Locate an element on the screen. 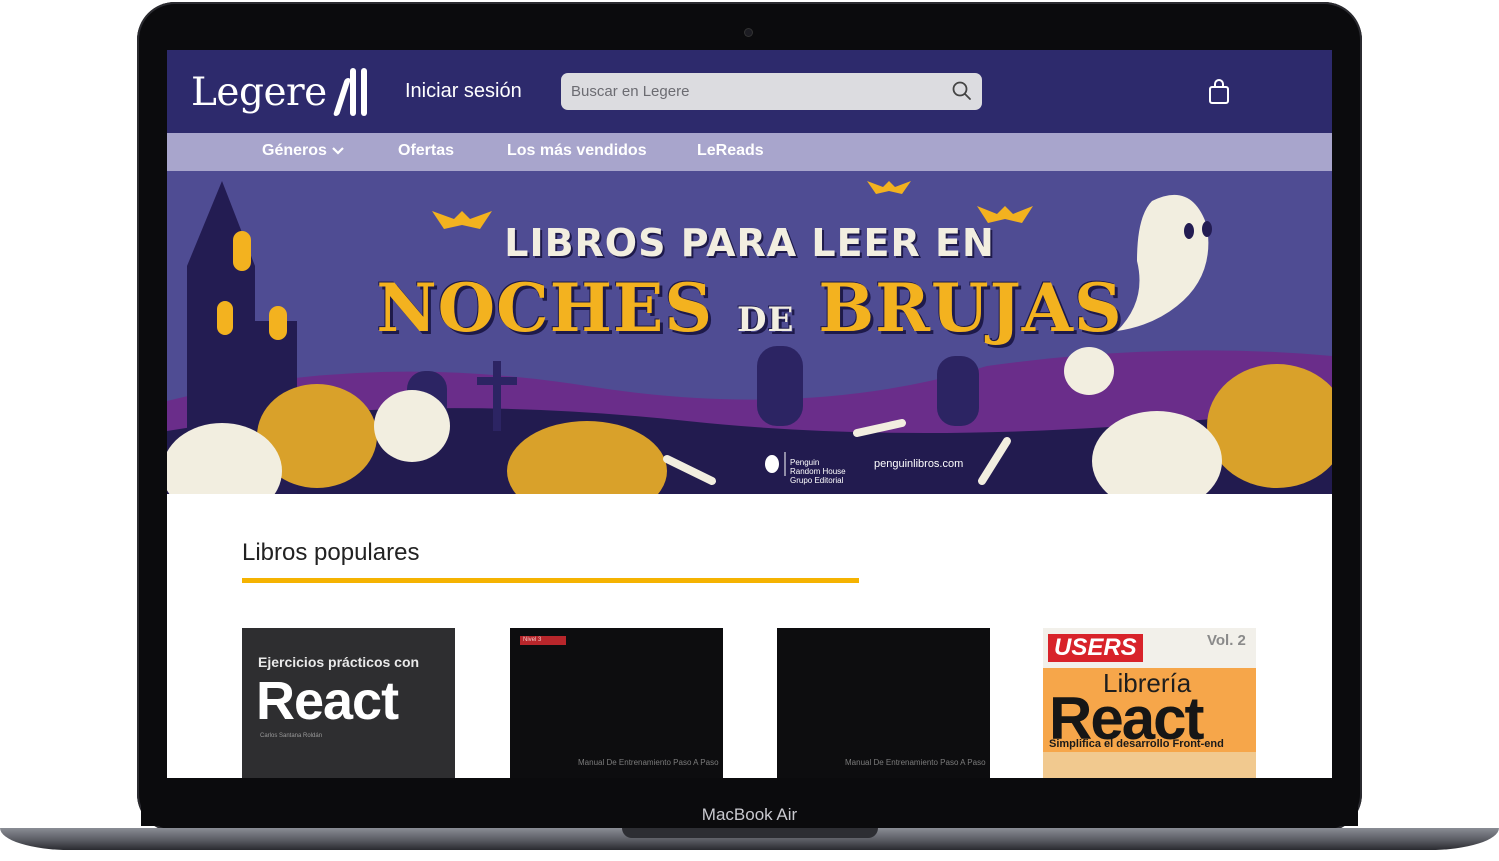 Image resolution: width=1499 pixels, height=861 pixels. book-volume: Vol. 2 is located at coordinates (1226, 640).